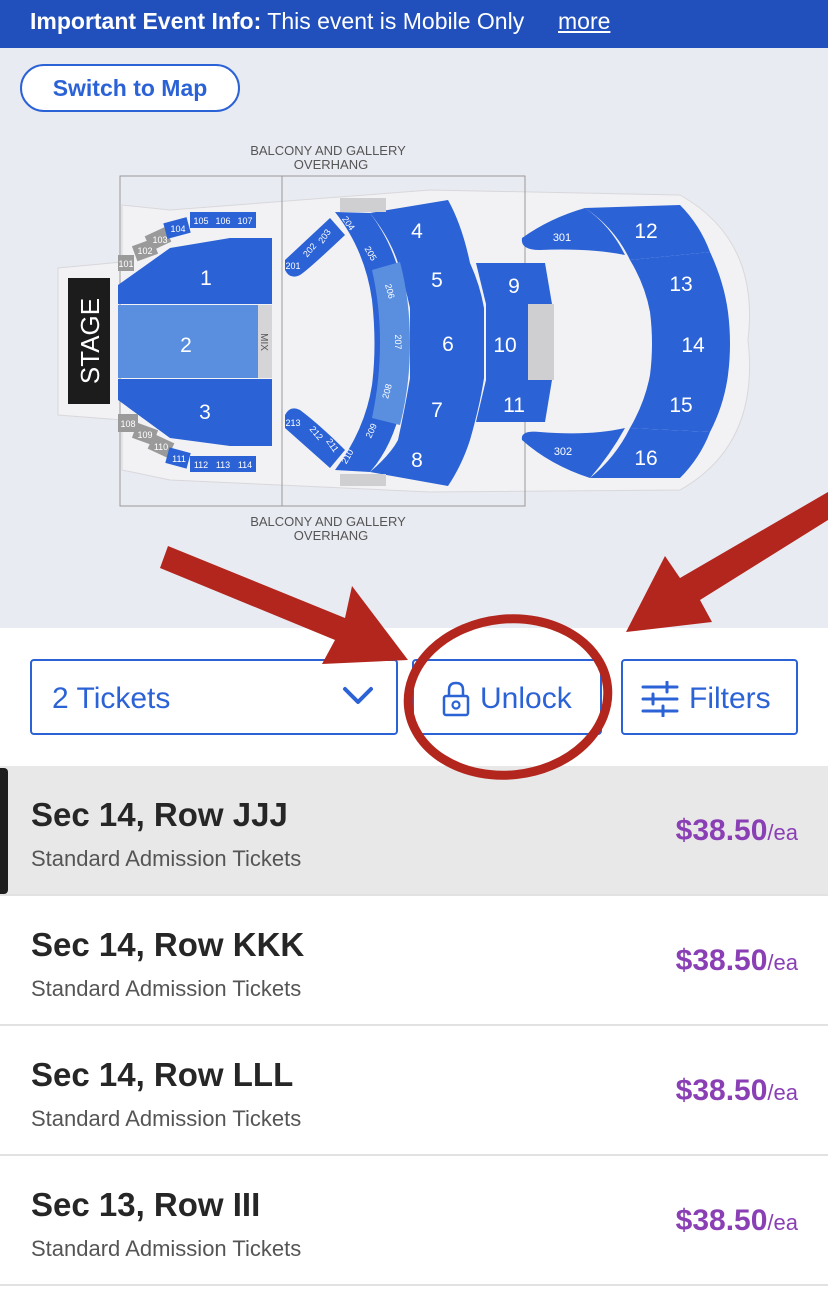  I want to click on stage-label: STAGE, so click(90, 341).